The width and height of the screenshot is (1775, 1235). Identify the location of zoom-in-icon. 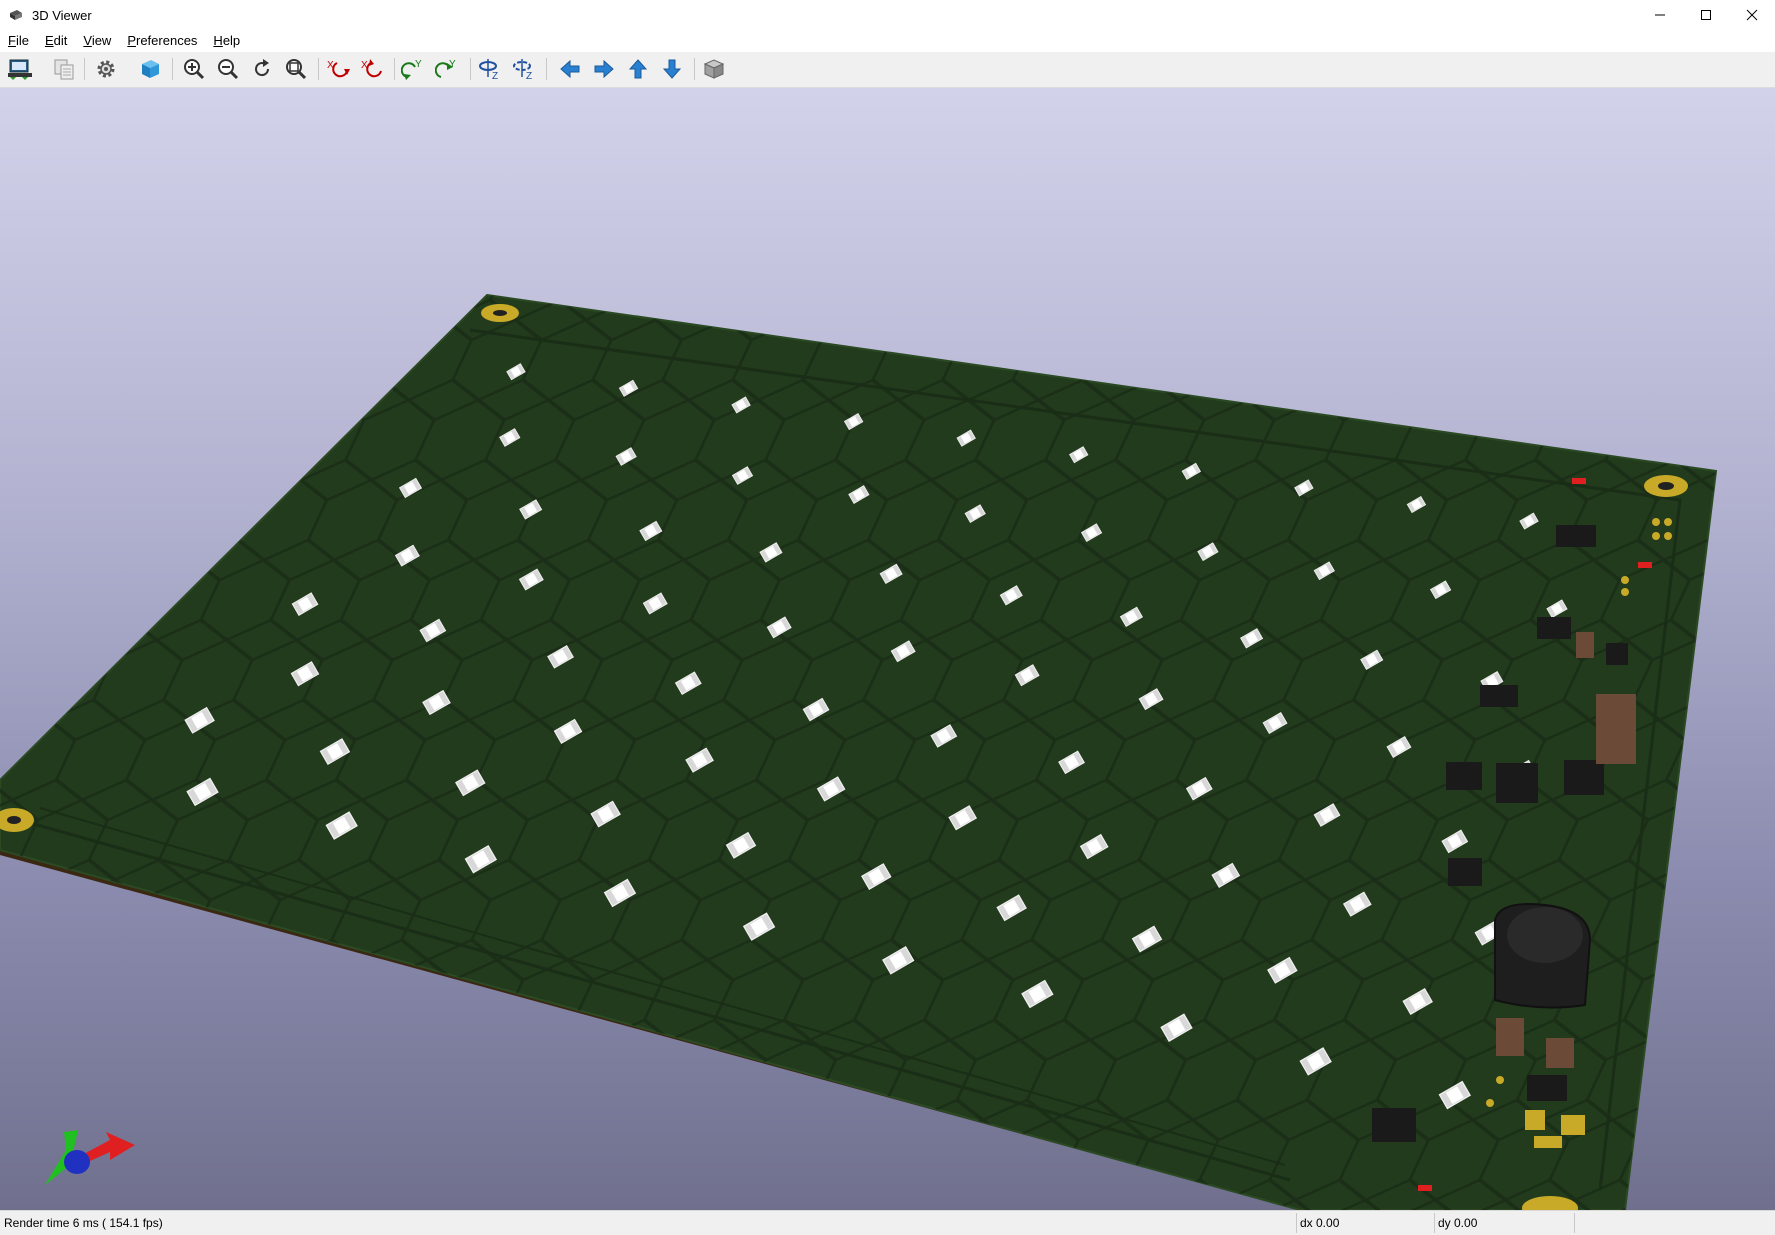
(194, 69).